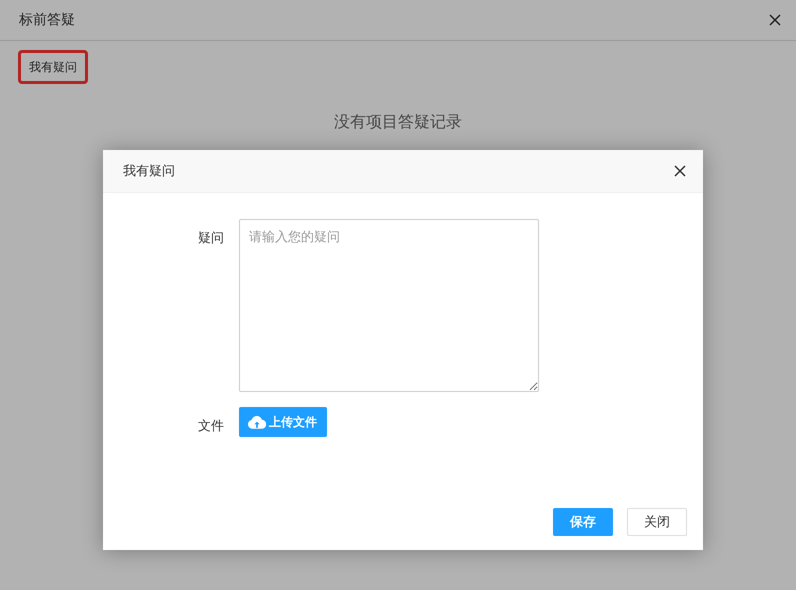 This screenshot has height=590, width=796. Describe the element at coordinates (47, 20) in the screenshot. I see `window-title: 标前答疑` at that location.